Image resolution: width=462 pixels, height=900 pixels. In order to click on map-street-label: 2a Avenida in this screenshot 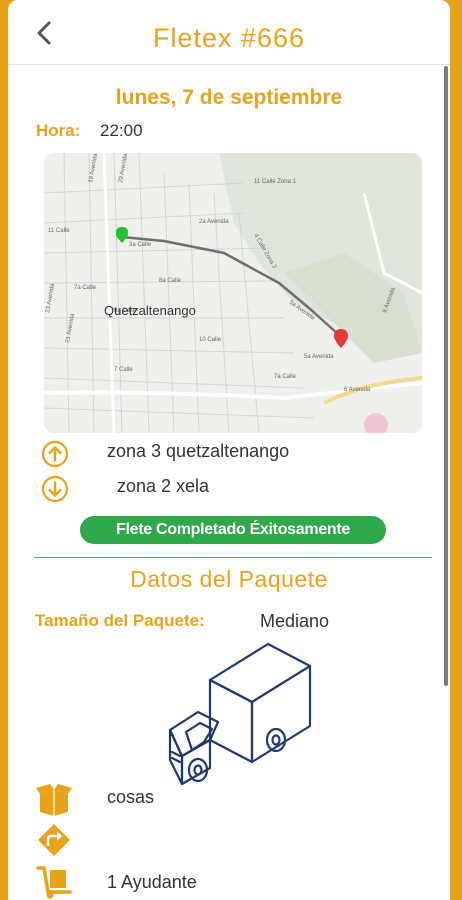, I will do `click(214, 222)`.